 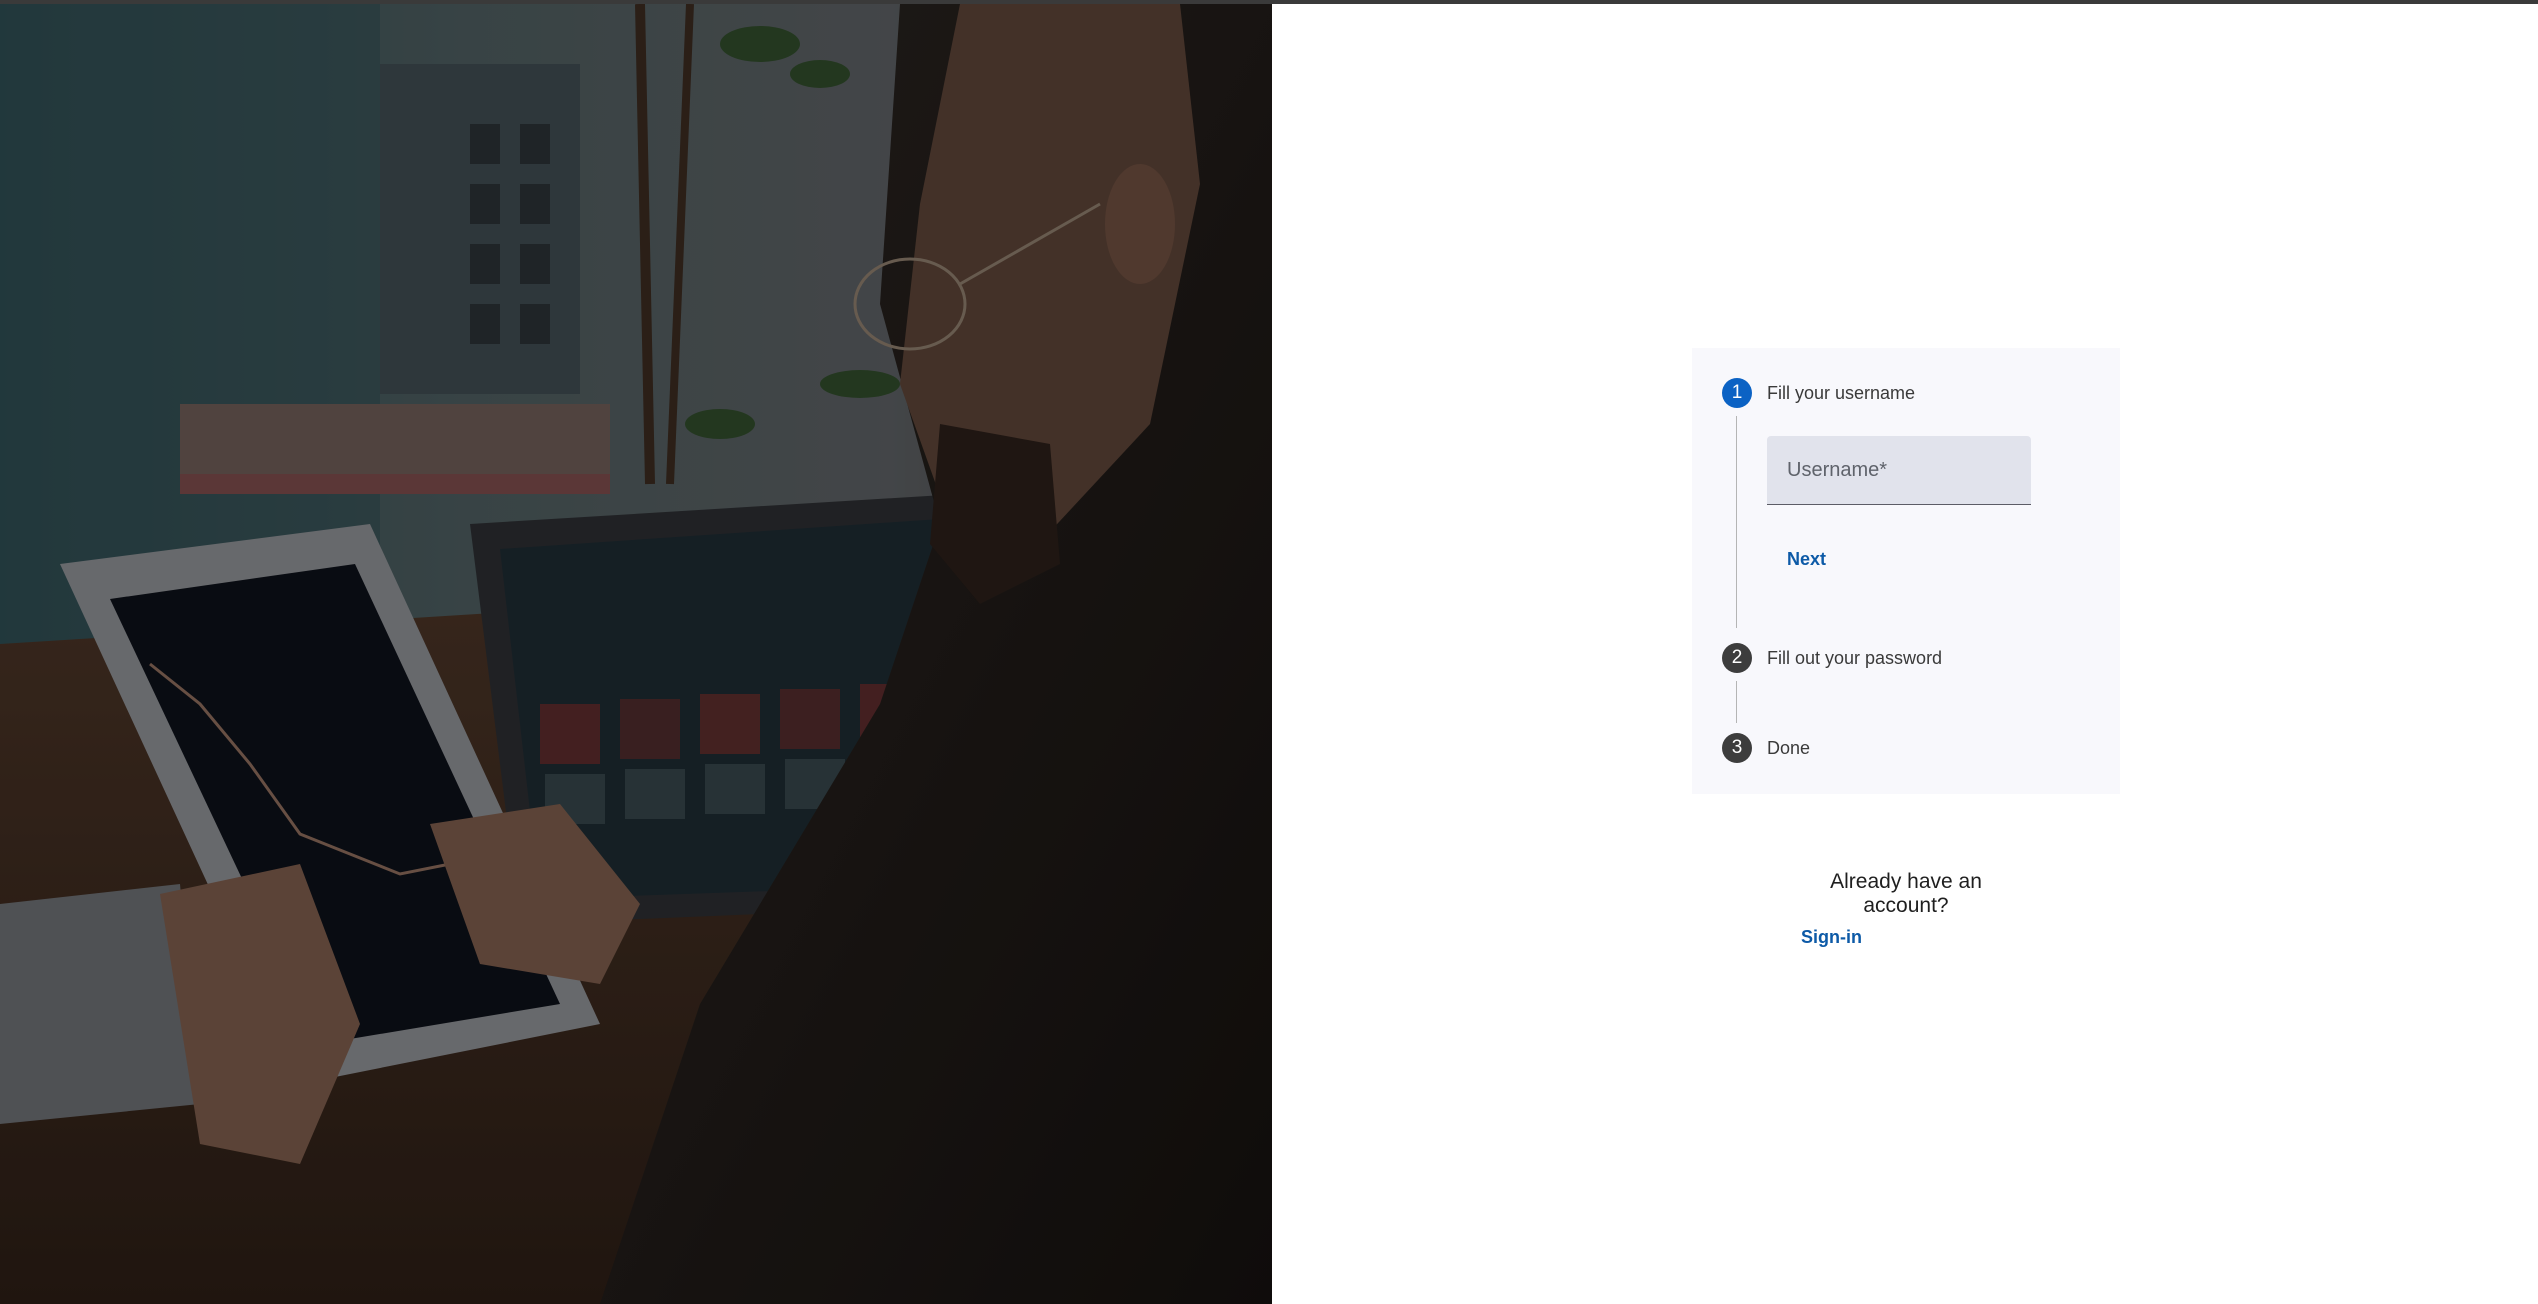 I want to click on step-3-label: Done, so click(x=1789, y=748).